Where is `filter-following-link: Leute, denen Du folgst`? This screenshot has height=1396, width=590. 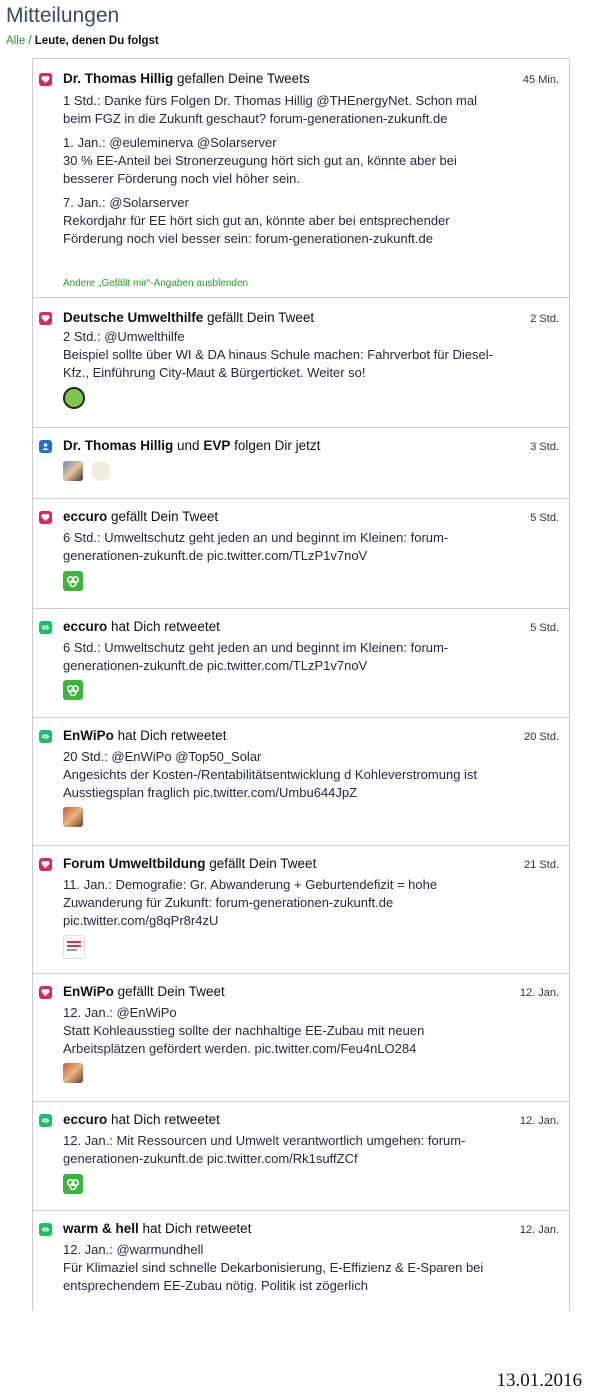 filter-following-link: Leute, denen Du folgst is located at coordinates (97, 41).